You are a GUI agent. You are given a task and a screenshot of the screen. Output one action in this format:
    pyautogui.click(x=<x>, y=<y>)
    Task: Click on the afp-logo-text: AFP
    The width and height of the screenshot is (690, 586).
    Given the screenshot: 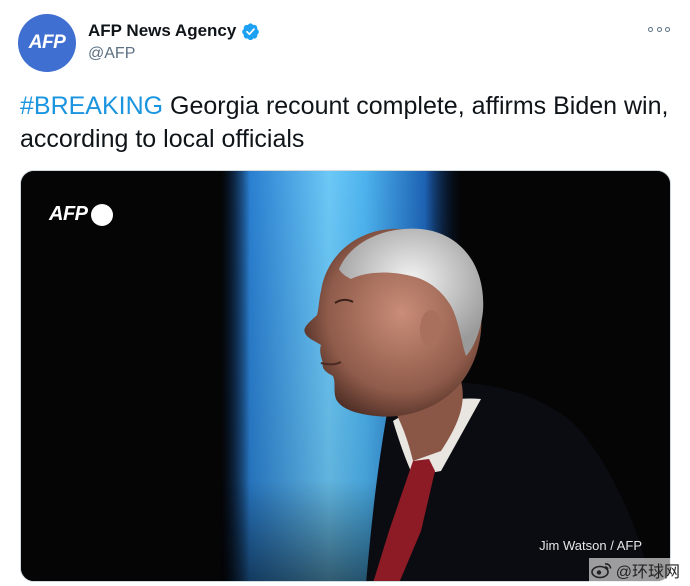 What is the action you would take?
    pyautogui.click(x=68, y=214)
    